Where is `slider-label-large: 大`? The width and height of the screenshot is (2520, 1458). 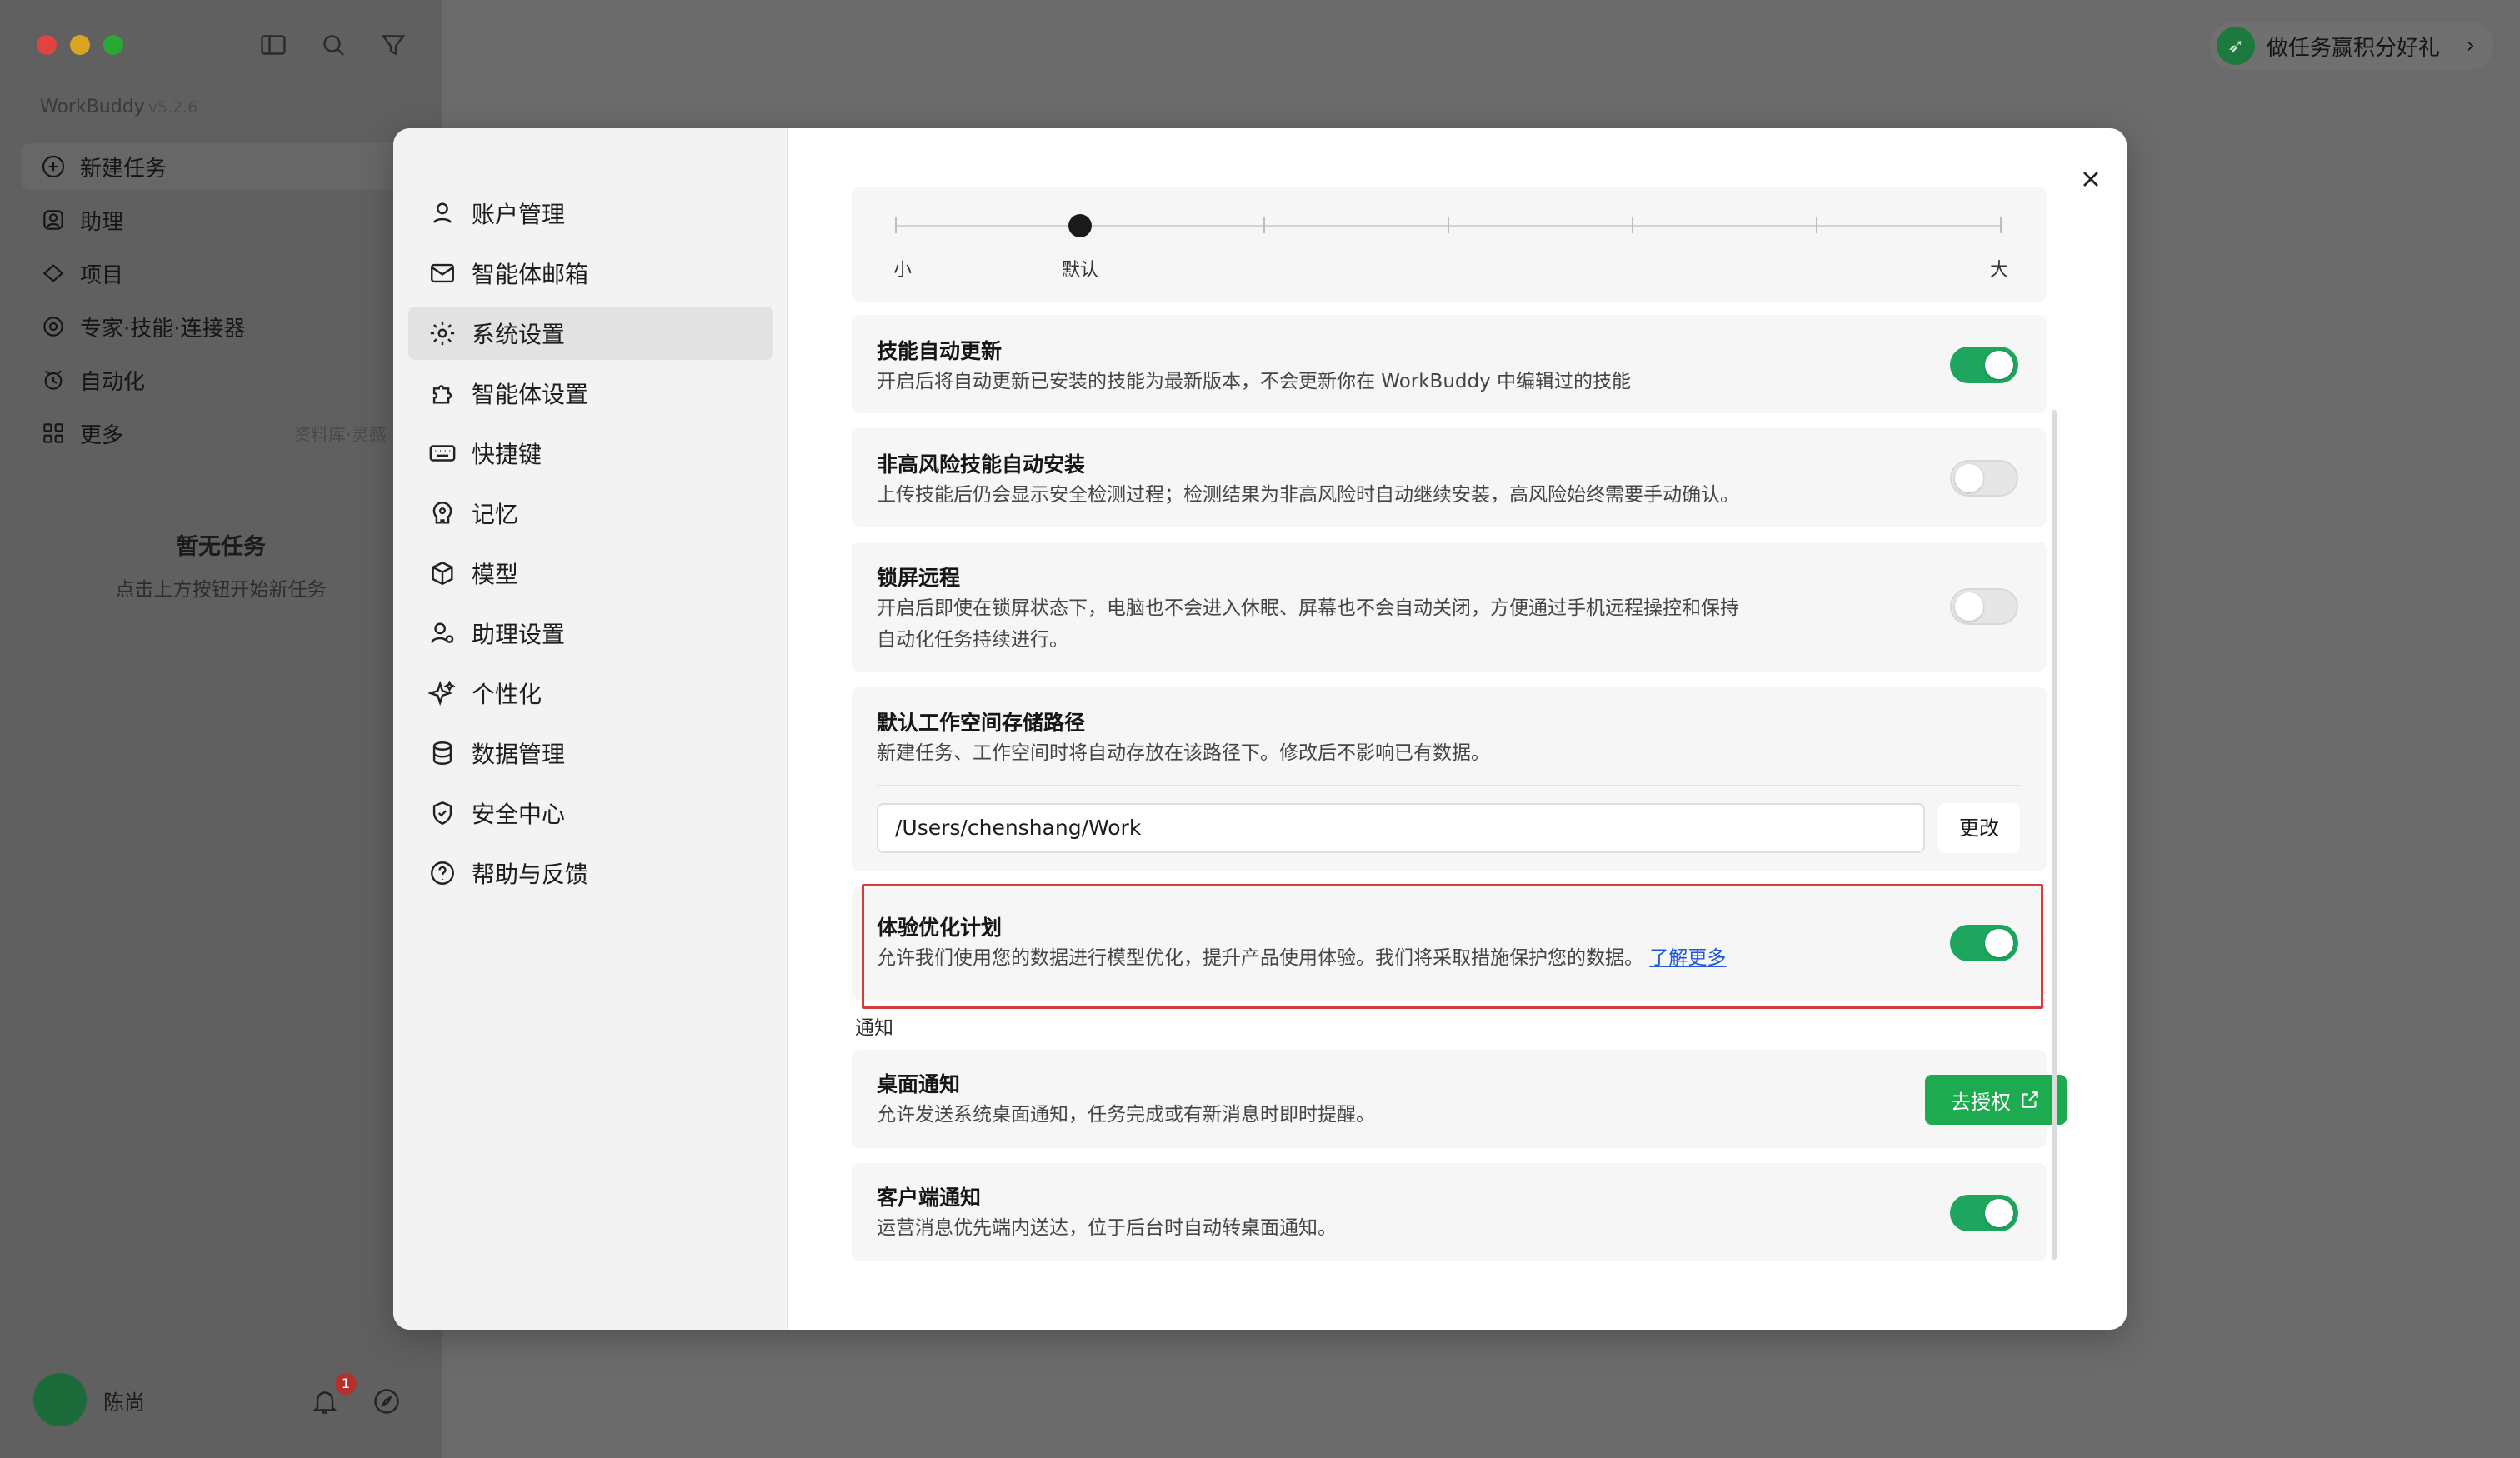 slider-label-large: 大 is located at coordinates (2000, 270).